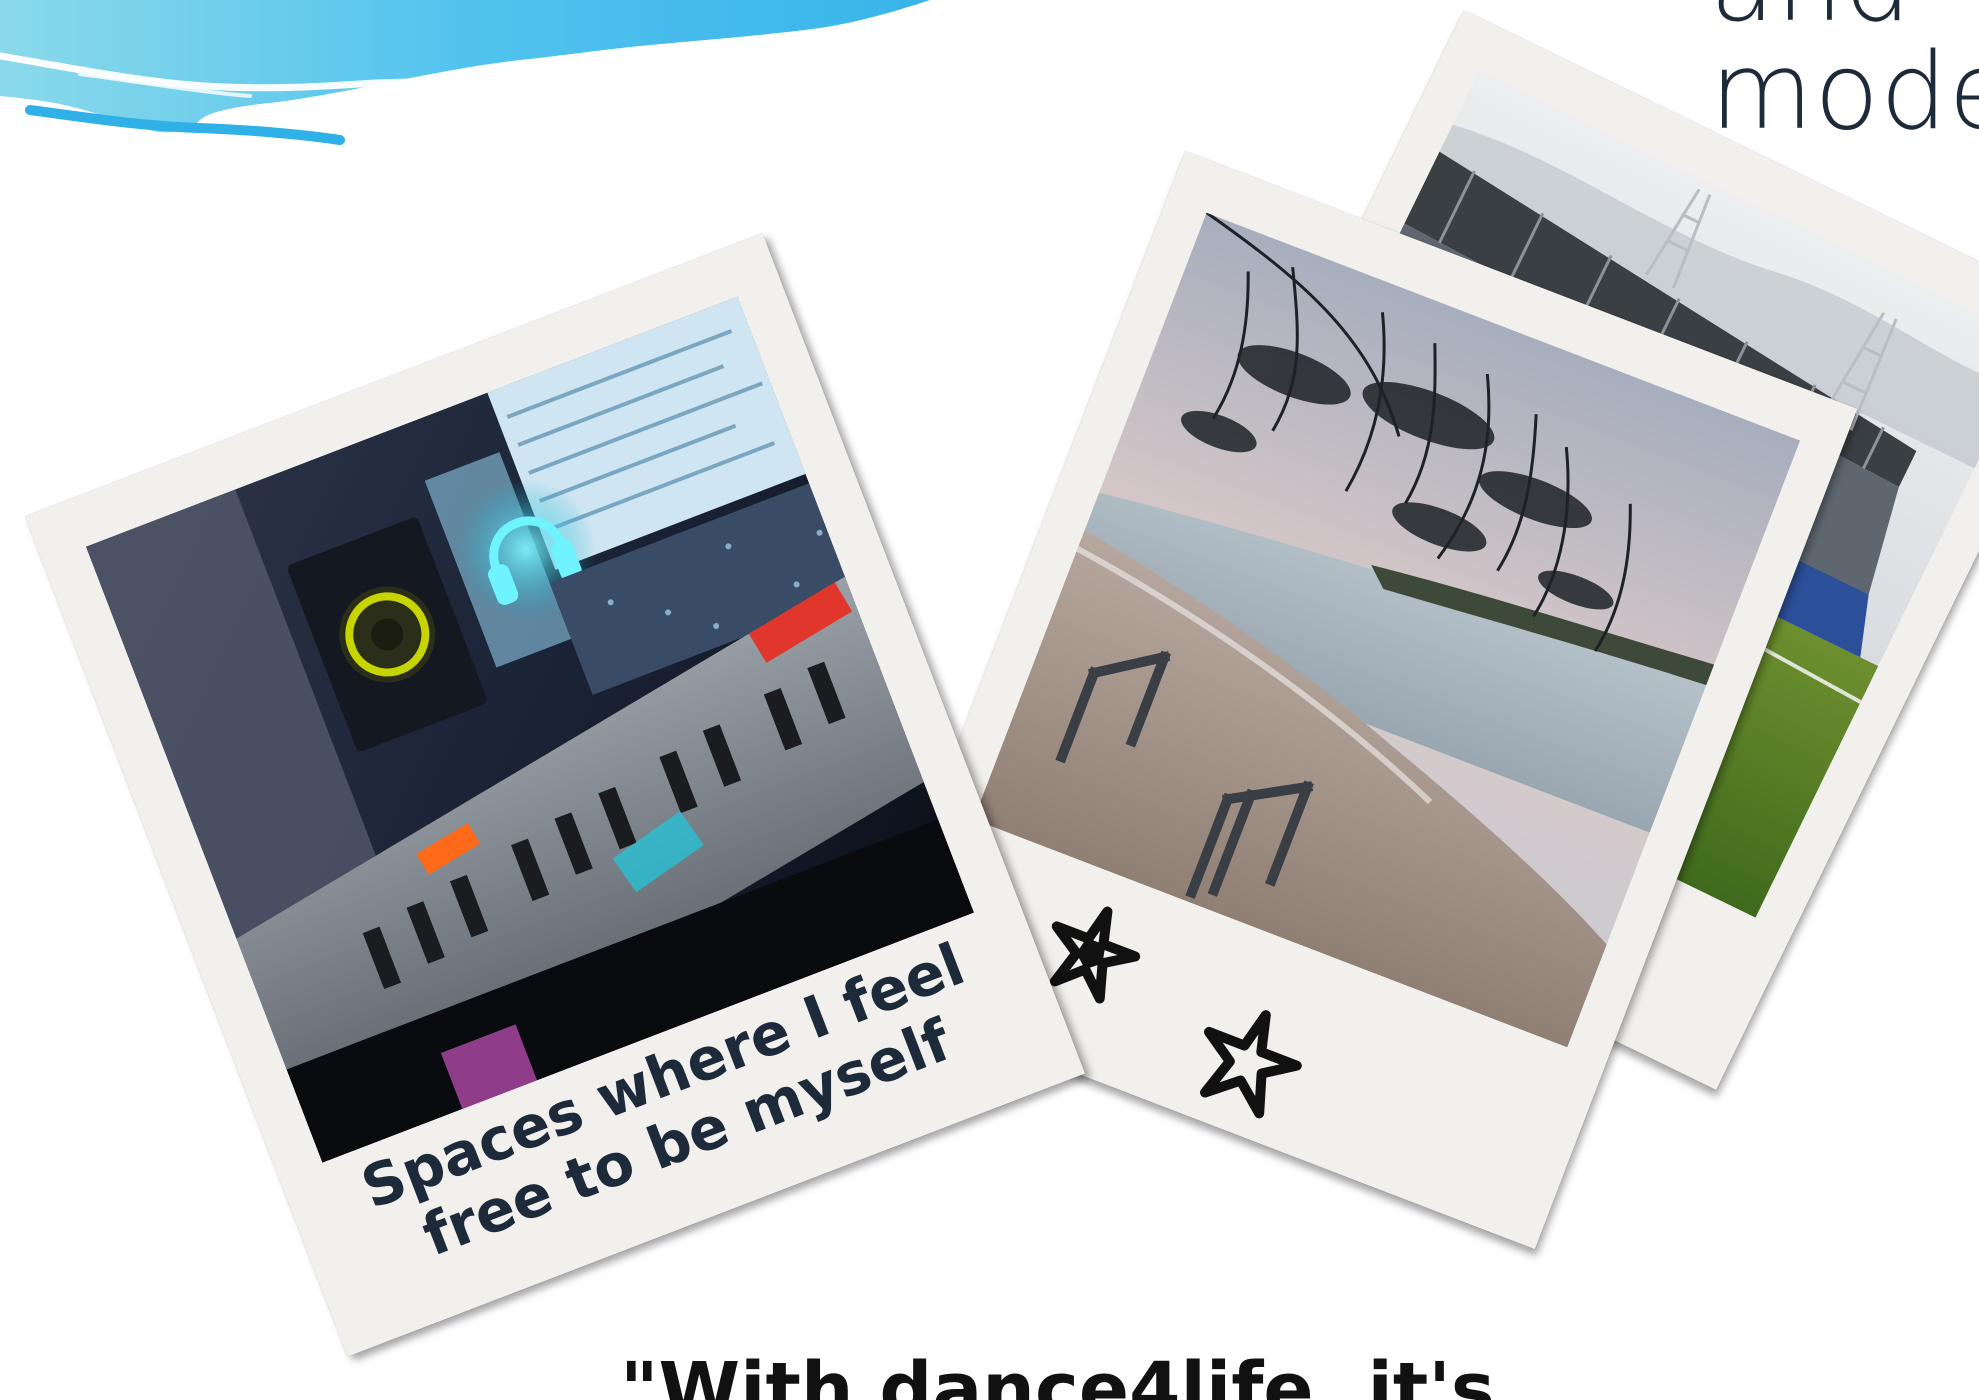 Image resolution: width=1979 pixels, height=1400 pixels. Describe the element at coordinates (1251, 1064) in the screenshot. I see `star-icon` at that location.